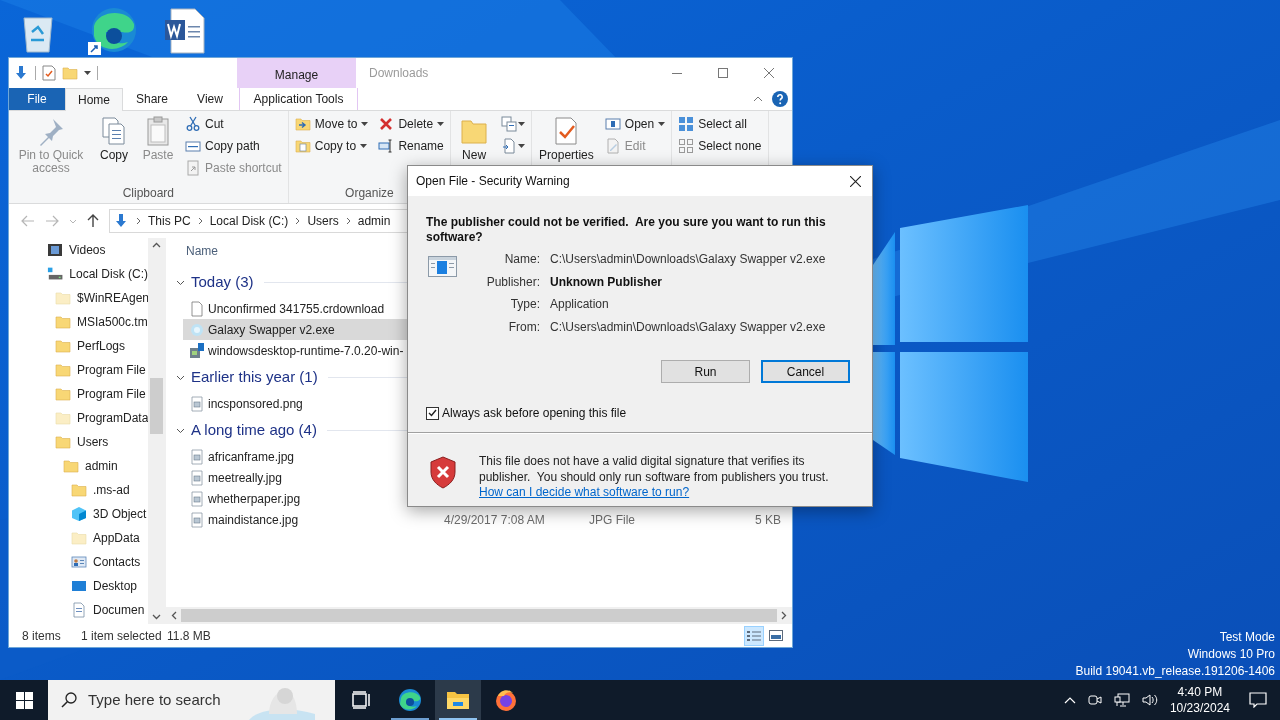  What do you see at coordinates (148, 193) in the screenshot?
I see `group-label: Clipboard` at bounding box center [148, 193].